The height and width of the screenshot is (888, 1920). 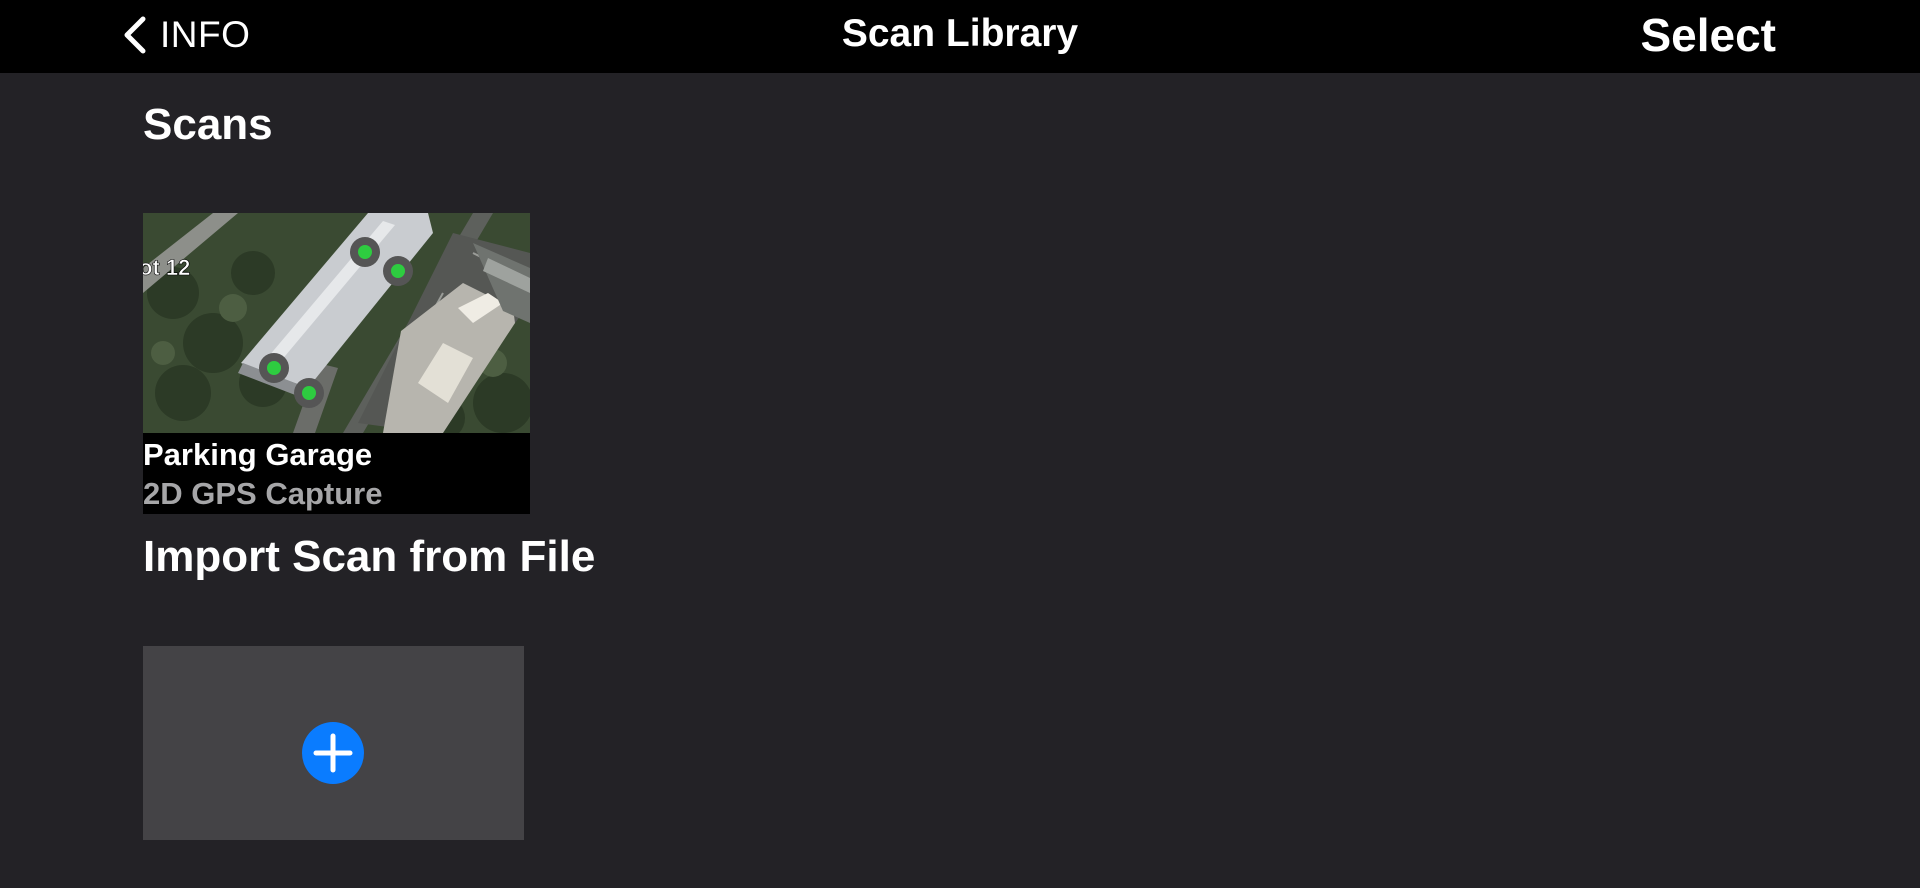 I want to click on navigation-bar: INFO Scan Library Select, so click(x=960, y=36).